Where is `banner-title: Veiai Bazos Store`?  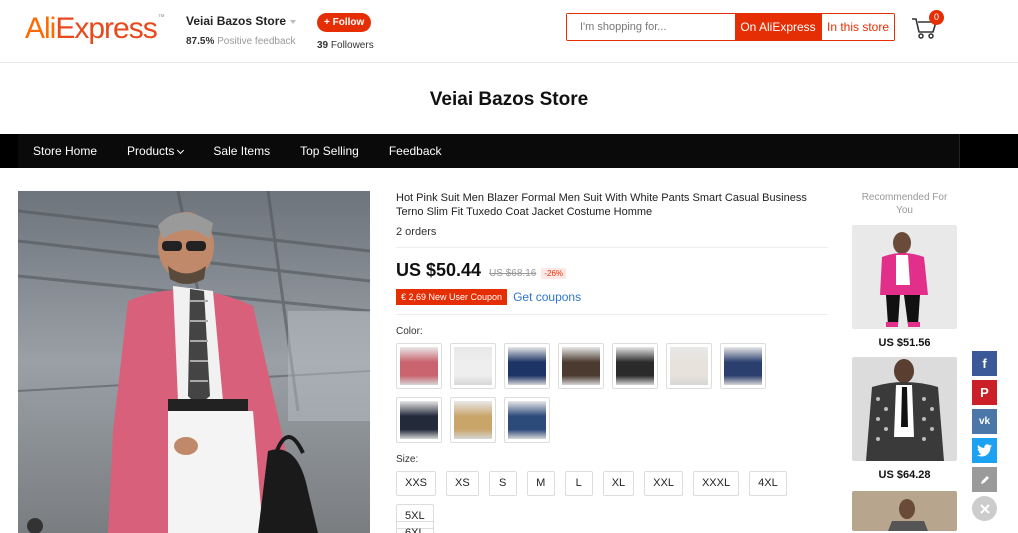
banner-title: Veiai Bazos Store is located at coordinates (509, 99).